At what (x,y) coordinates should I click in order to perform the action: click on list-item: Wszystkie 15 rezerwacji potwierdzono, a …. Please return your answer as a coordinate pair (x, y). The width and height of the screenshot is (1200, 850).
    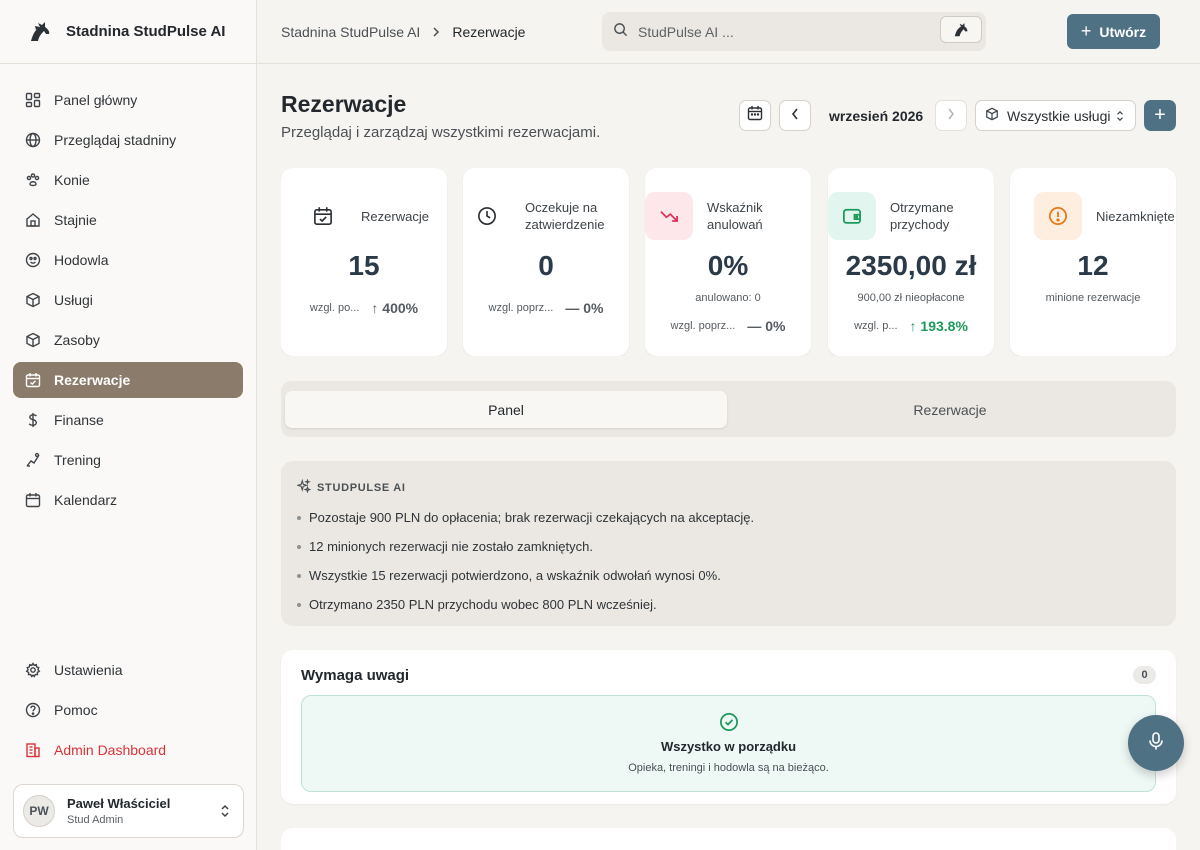
    Looking at the image, I should click on (728, 582).